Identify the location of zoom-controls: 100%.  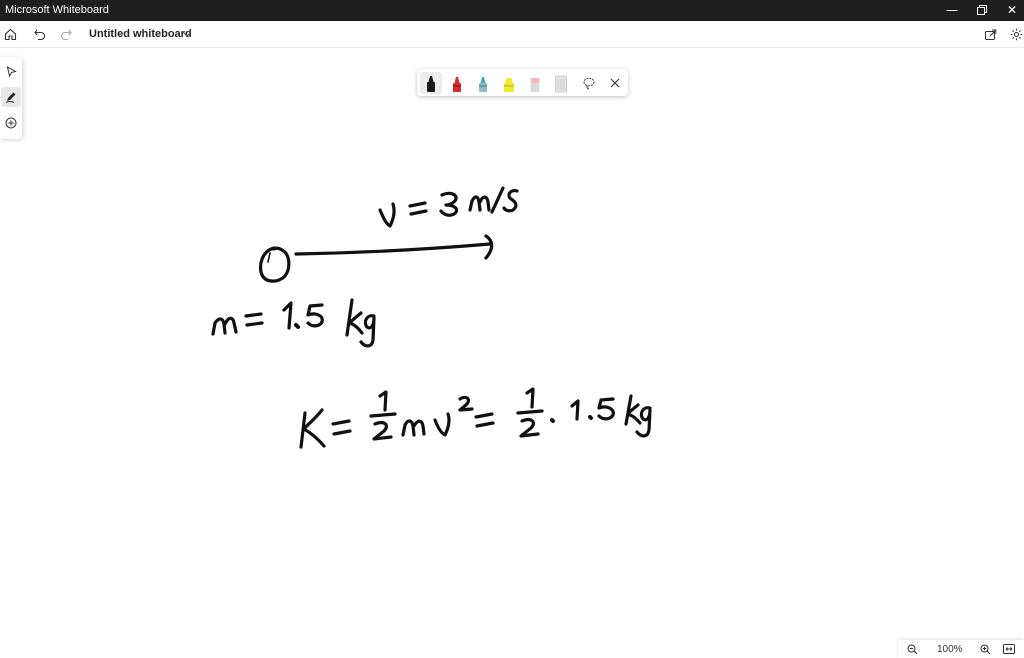
(961, 649).